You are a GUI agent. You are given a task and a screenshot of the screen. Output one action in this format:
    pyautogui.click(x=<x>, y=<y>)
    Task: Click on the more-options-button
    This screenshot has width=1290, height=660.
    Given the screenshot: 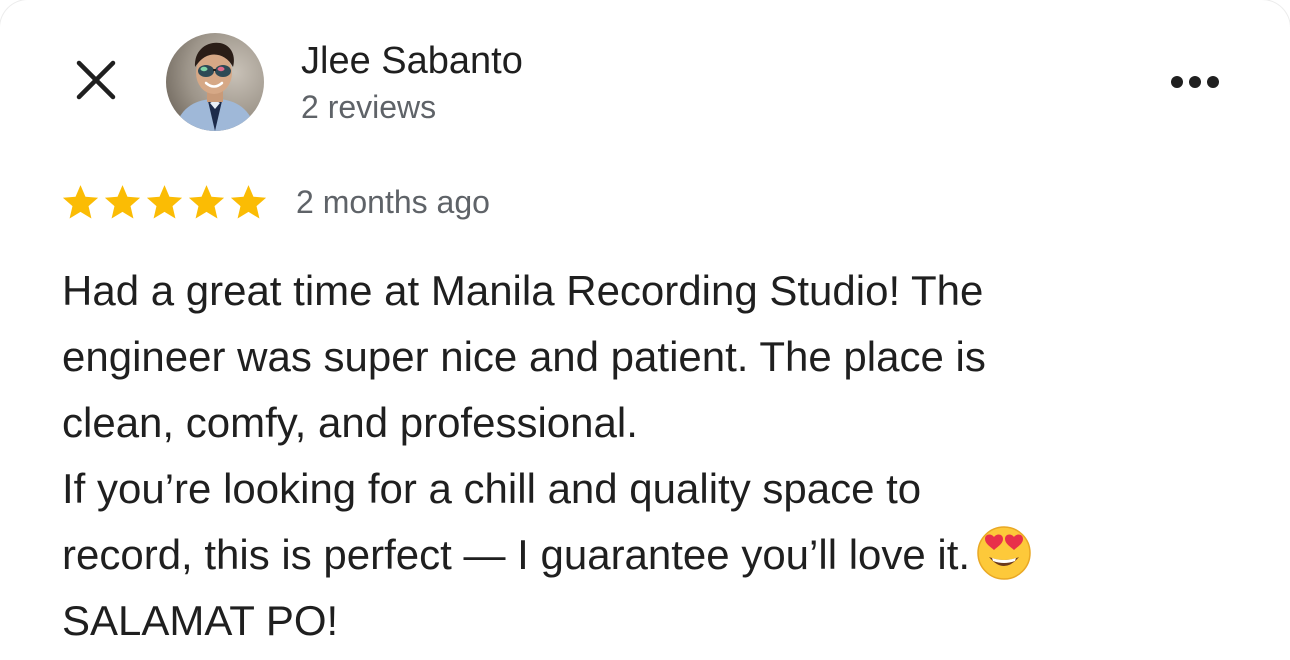 What is the action you would take?
    pyautogui.click(x=1195, y=82)
    